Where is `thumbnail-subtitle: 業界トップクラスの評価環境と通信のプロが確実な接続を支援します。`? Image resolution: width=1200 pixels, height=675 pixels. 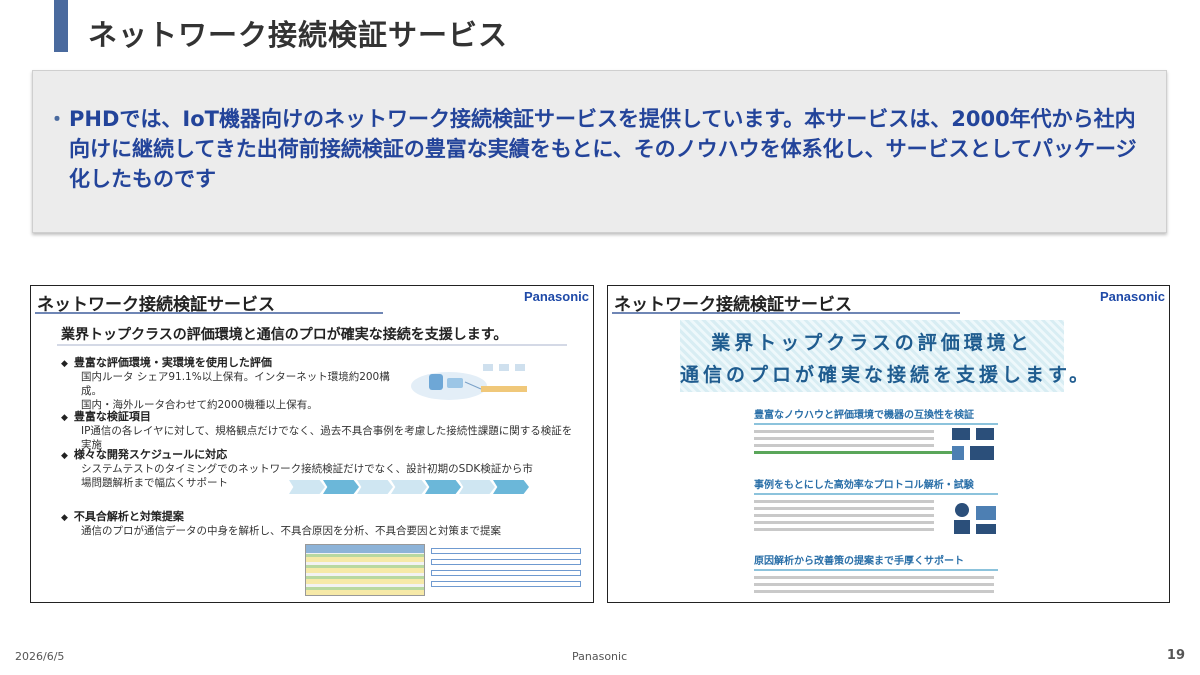 thumbnail-subtitle: 業界トップクラスの評価環境と通信のプロが確実な接続を支援します。 is located at coordinates (284, 335).